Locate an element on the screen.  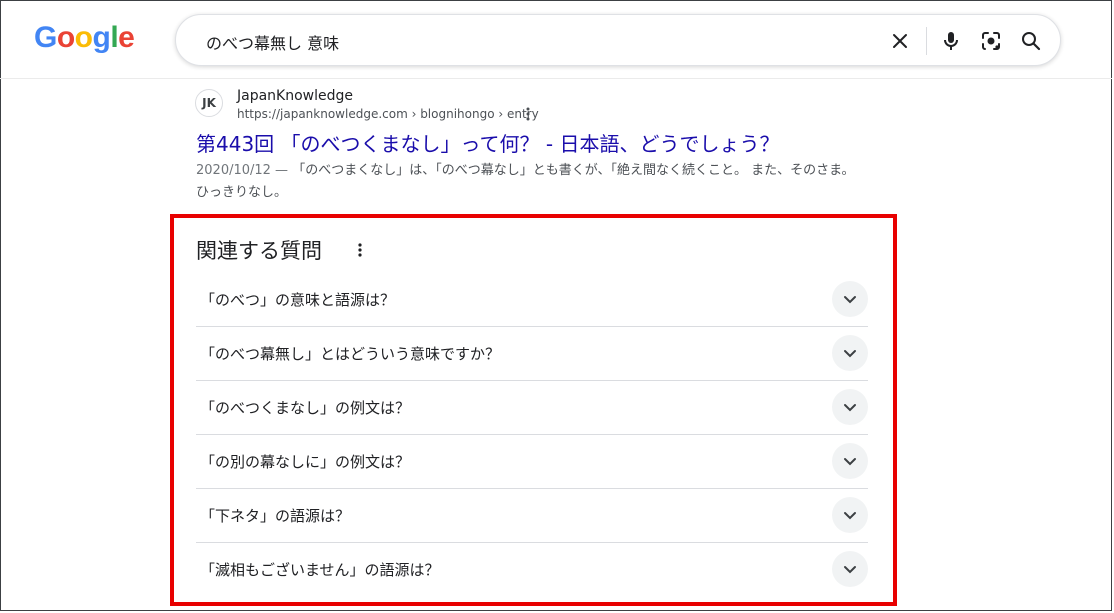
result-title-link: 第443回 「のべつくまなし」って何？ - 日本語、どうでしょう？ is located at coordinates (487, 142).